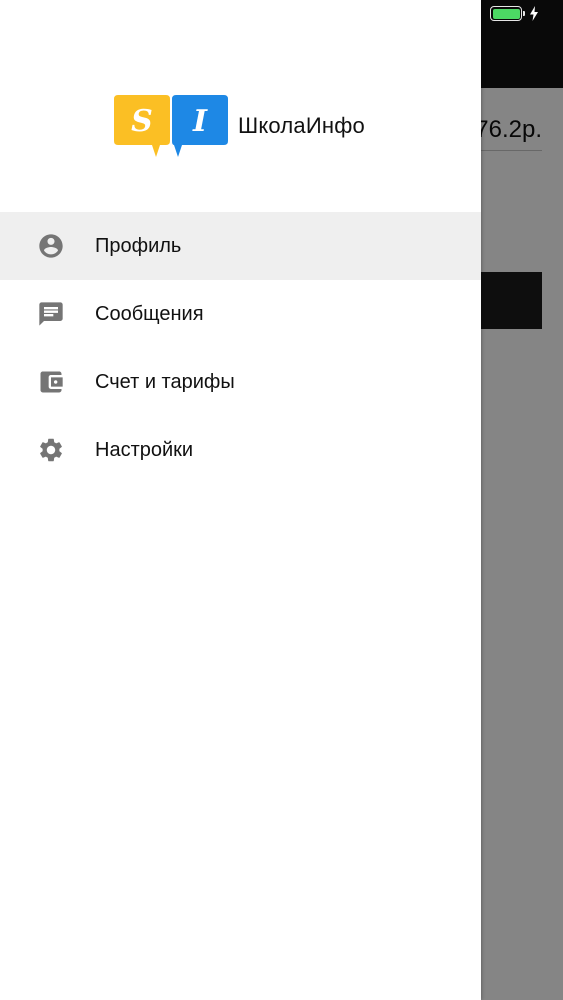 The width and height of the screenshot is (563, 1000). What do you see at coordinates (51, 314) in the screenshot?
I see `message-icon` at bounding box center [51, 314].